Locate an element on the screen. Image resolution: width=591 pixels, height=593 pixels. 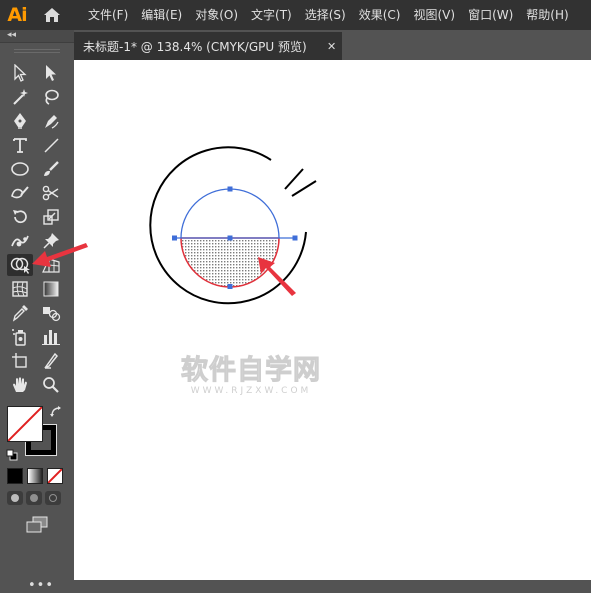
panel-grip is located at coordinates (37, 51).